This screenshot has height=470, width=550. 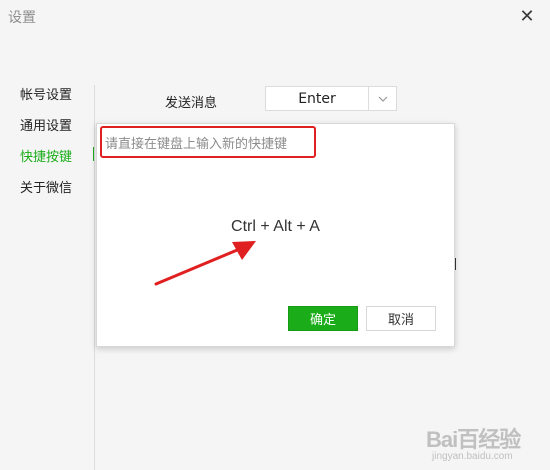 I want to click on watermark: Bai百经验 jingyan.baidu.com, so click(x=483, y=443).